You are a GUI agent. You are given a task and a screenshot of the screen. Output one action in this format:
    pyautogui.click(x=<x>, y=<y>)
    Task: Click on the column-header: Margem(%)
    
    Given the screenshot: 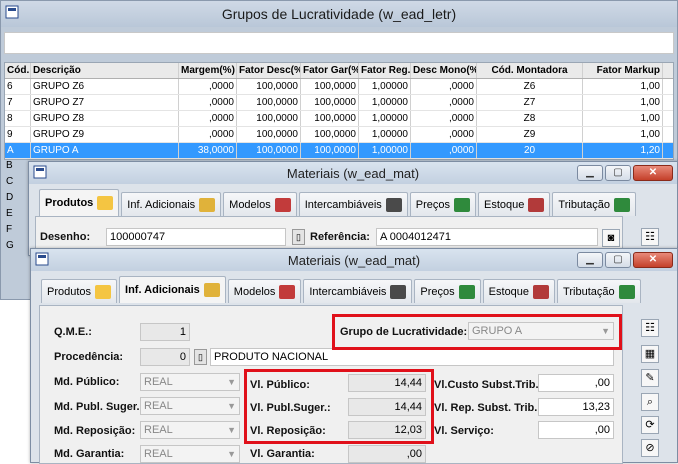 What is the action you would take?
    pyautogui.click(x=208, y=70)
    